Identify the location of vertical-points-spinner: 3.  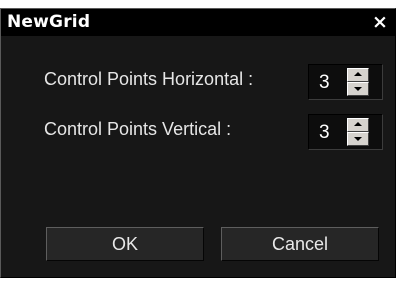
(345, 132).